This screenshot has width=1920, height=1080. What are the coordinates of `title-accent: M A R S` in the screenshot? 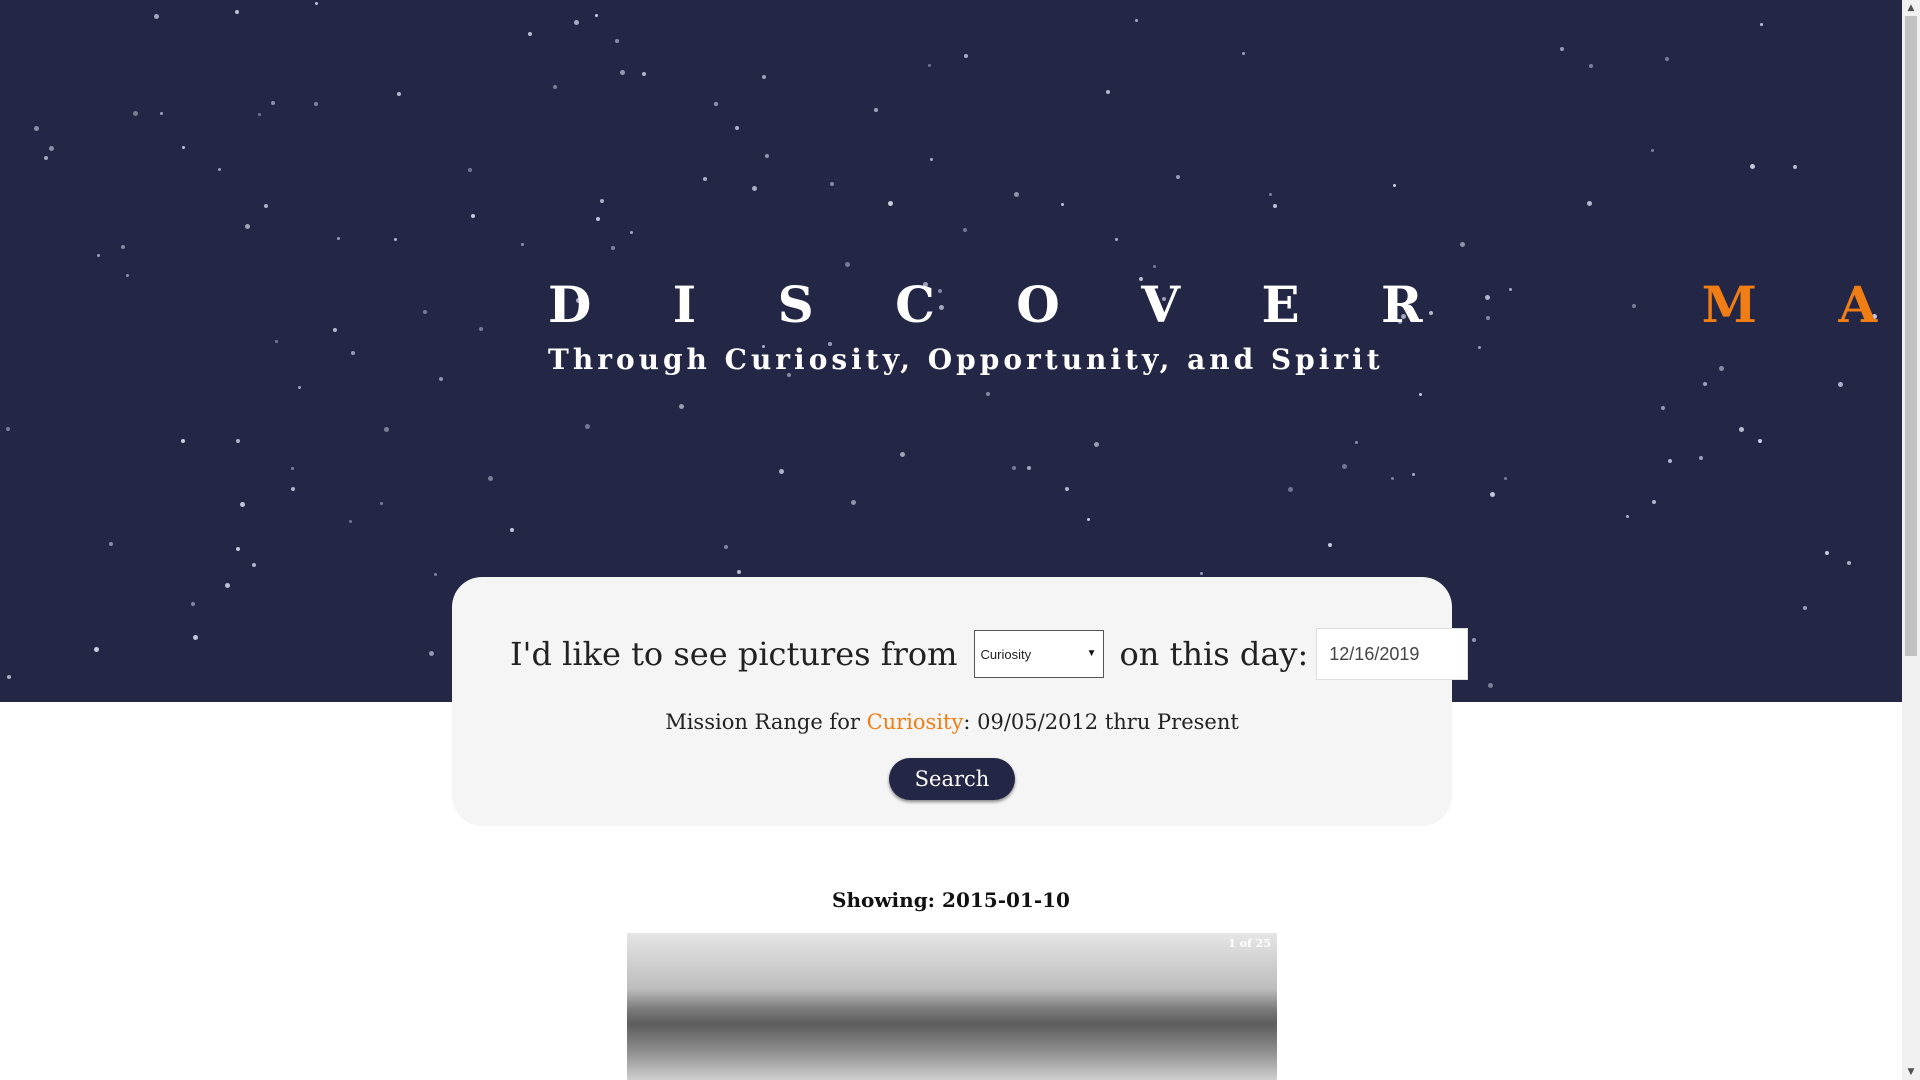 It's located at (1801, 304).